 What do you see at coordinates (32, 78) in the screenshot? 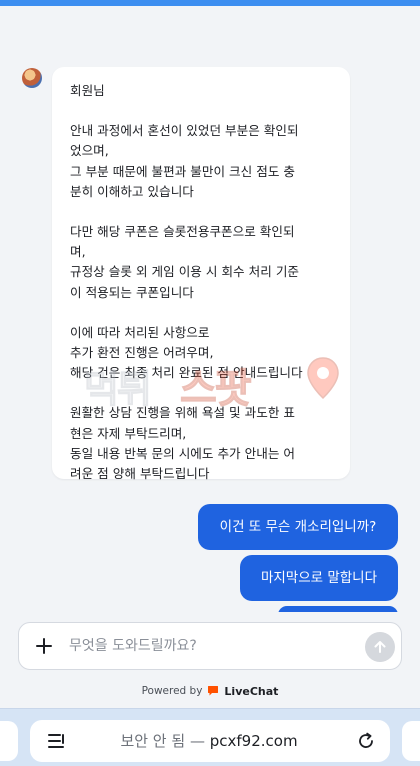
I see `agent-avatar` at bounding box center [32, 78].